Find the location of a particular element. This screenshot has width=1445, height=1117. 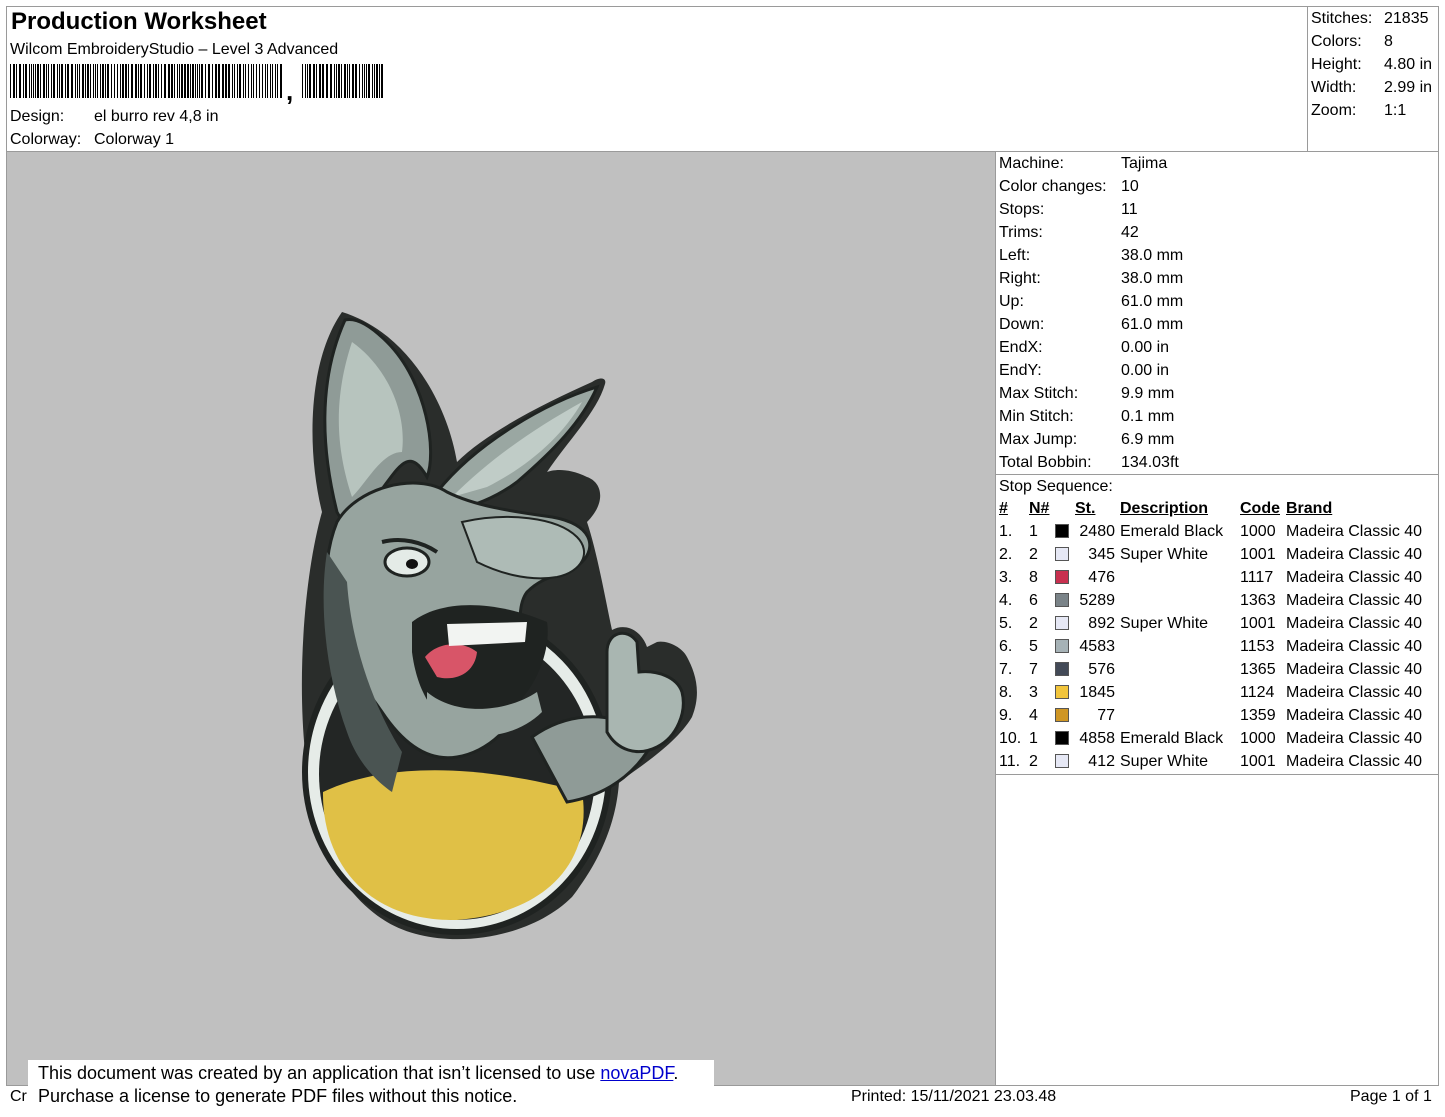

novapdf-link: novaPDF is located at coordinates (636, 1073).